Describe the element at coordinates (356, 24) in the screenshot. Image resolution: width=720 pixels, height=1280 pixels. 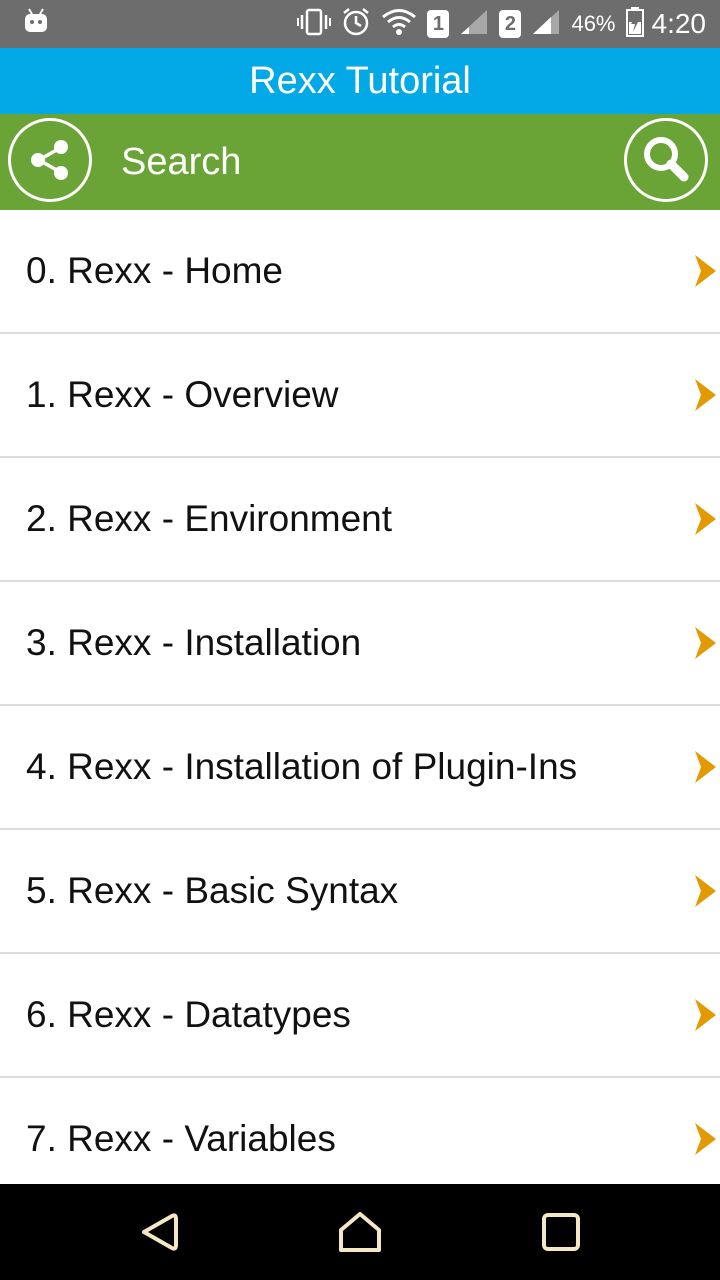
I see `alarm-icon` at that location.